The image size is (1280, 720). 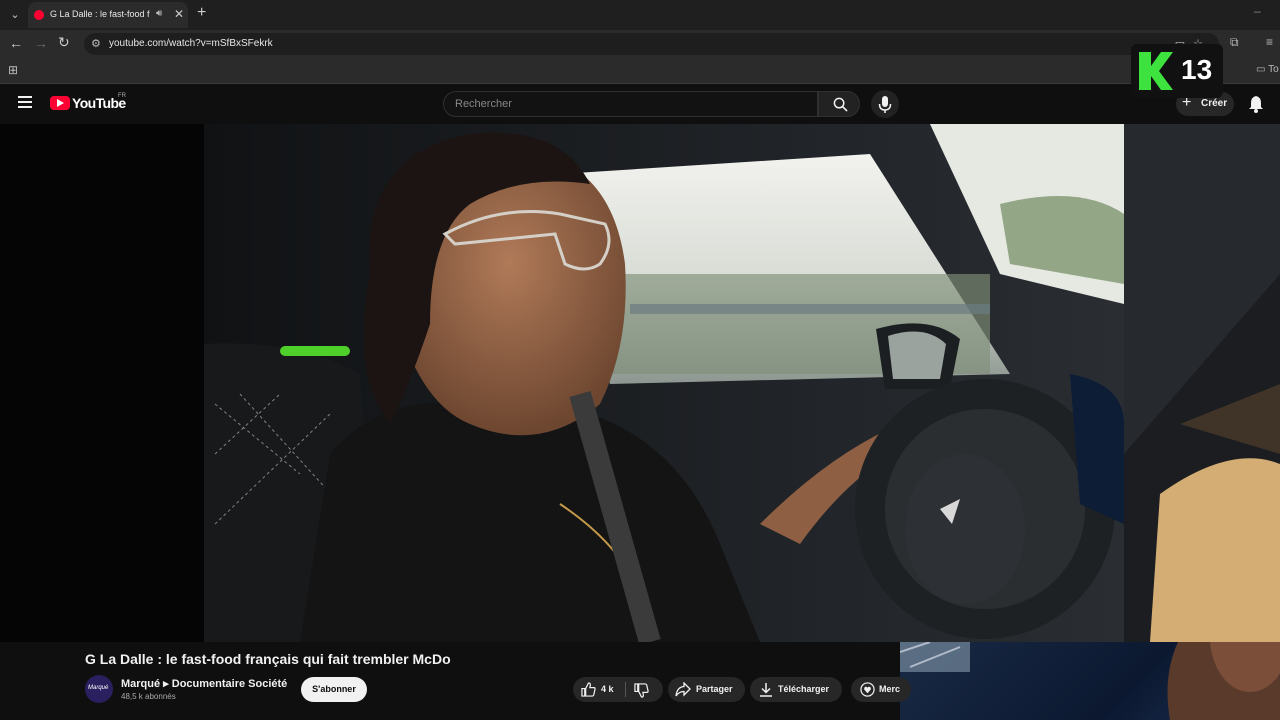 What do you see at coordinates (1156, 71) in the screenshot?
I see `k-letter-logo-icon` at bounding box center [1156, 71].